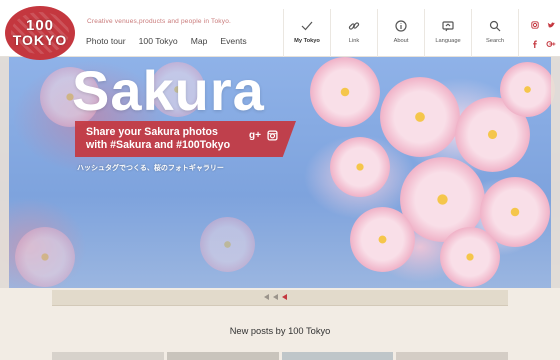 The image size is (560, 360). What do you see at coordinates (168, 90) in the screenshot?
I see `hero-title: Sakura` at bounding box center [168, 90].